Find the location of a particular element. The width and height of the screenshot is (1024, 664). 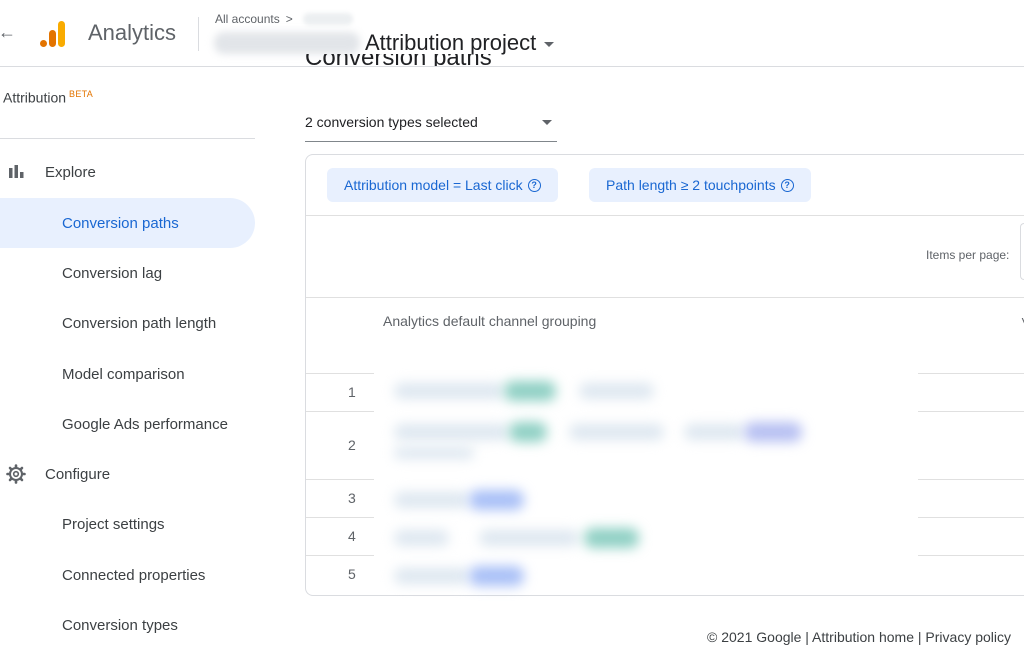

chevron-right-icon: > is located at coordinates (289, 19).